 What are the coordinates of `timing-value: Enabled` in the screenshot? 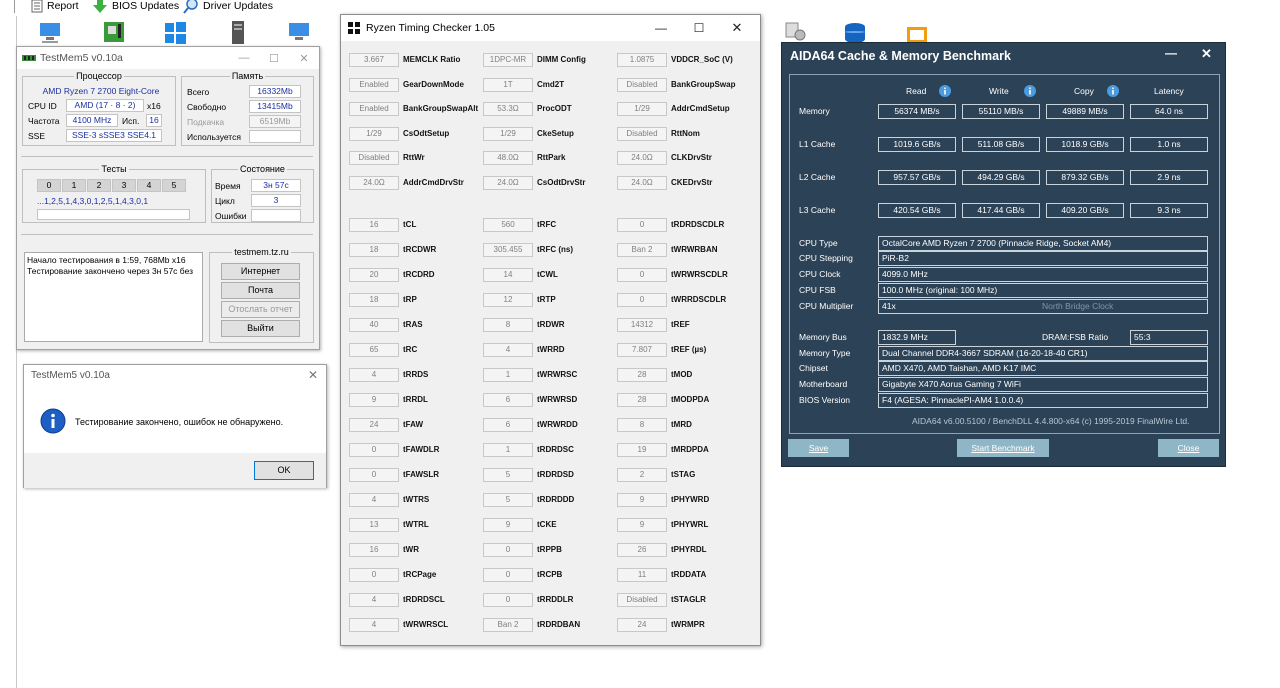 It's located at (374, 109).